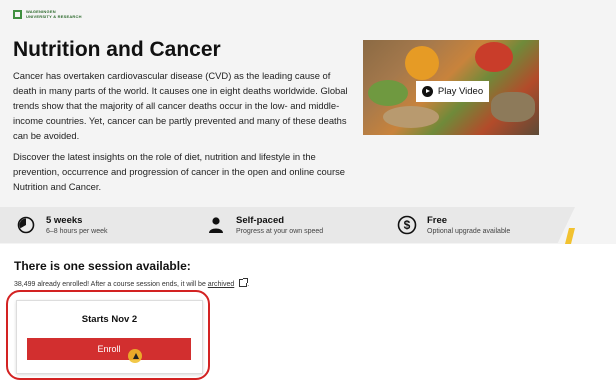 This screenshot has height=381, width=616. What do you see at coordinates (54, 16) in the screenshot?
I see `logo-line2: UNIVERSITY & RESEARCH` at bounding box center [54, 16].